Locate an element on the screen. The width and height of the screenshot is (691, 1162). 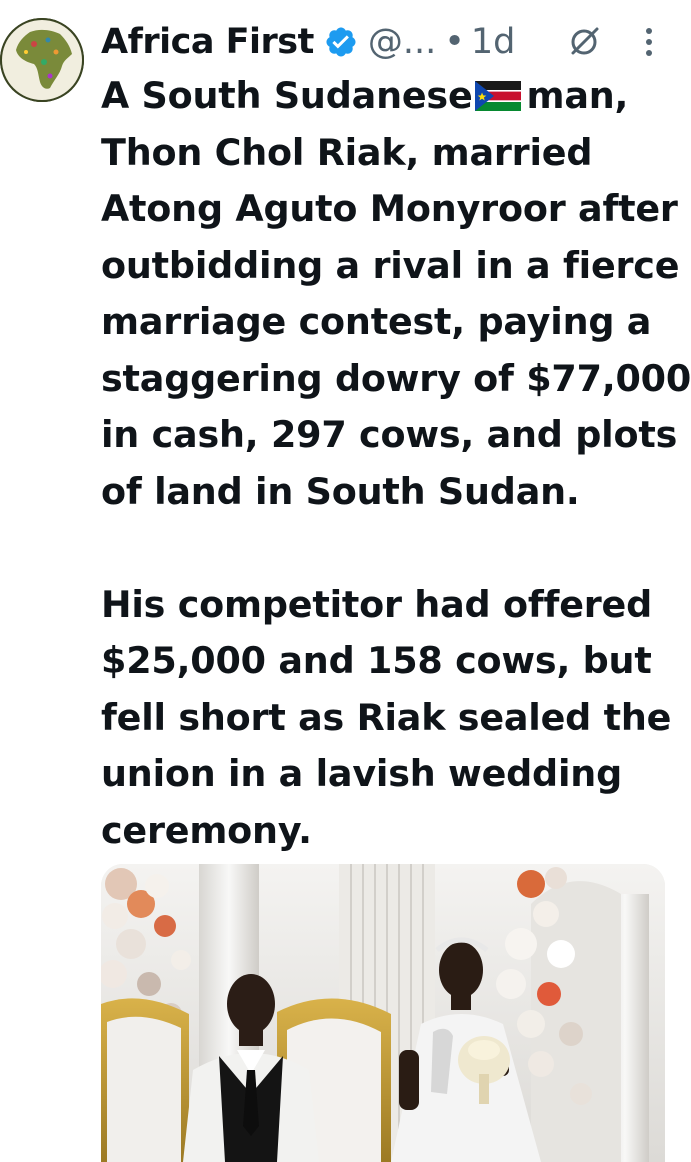
post-line: marriage contest, paying a is located at coordinates (376, 321).